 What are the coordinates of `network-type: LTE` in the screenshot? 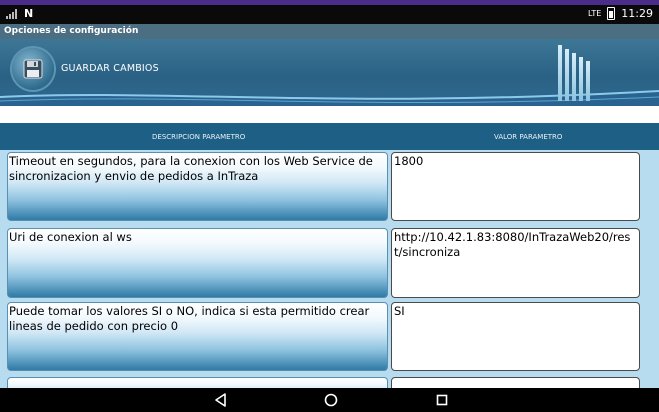 It's located at (595, 13).